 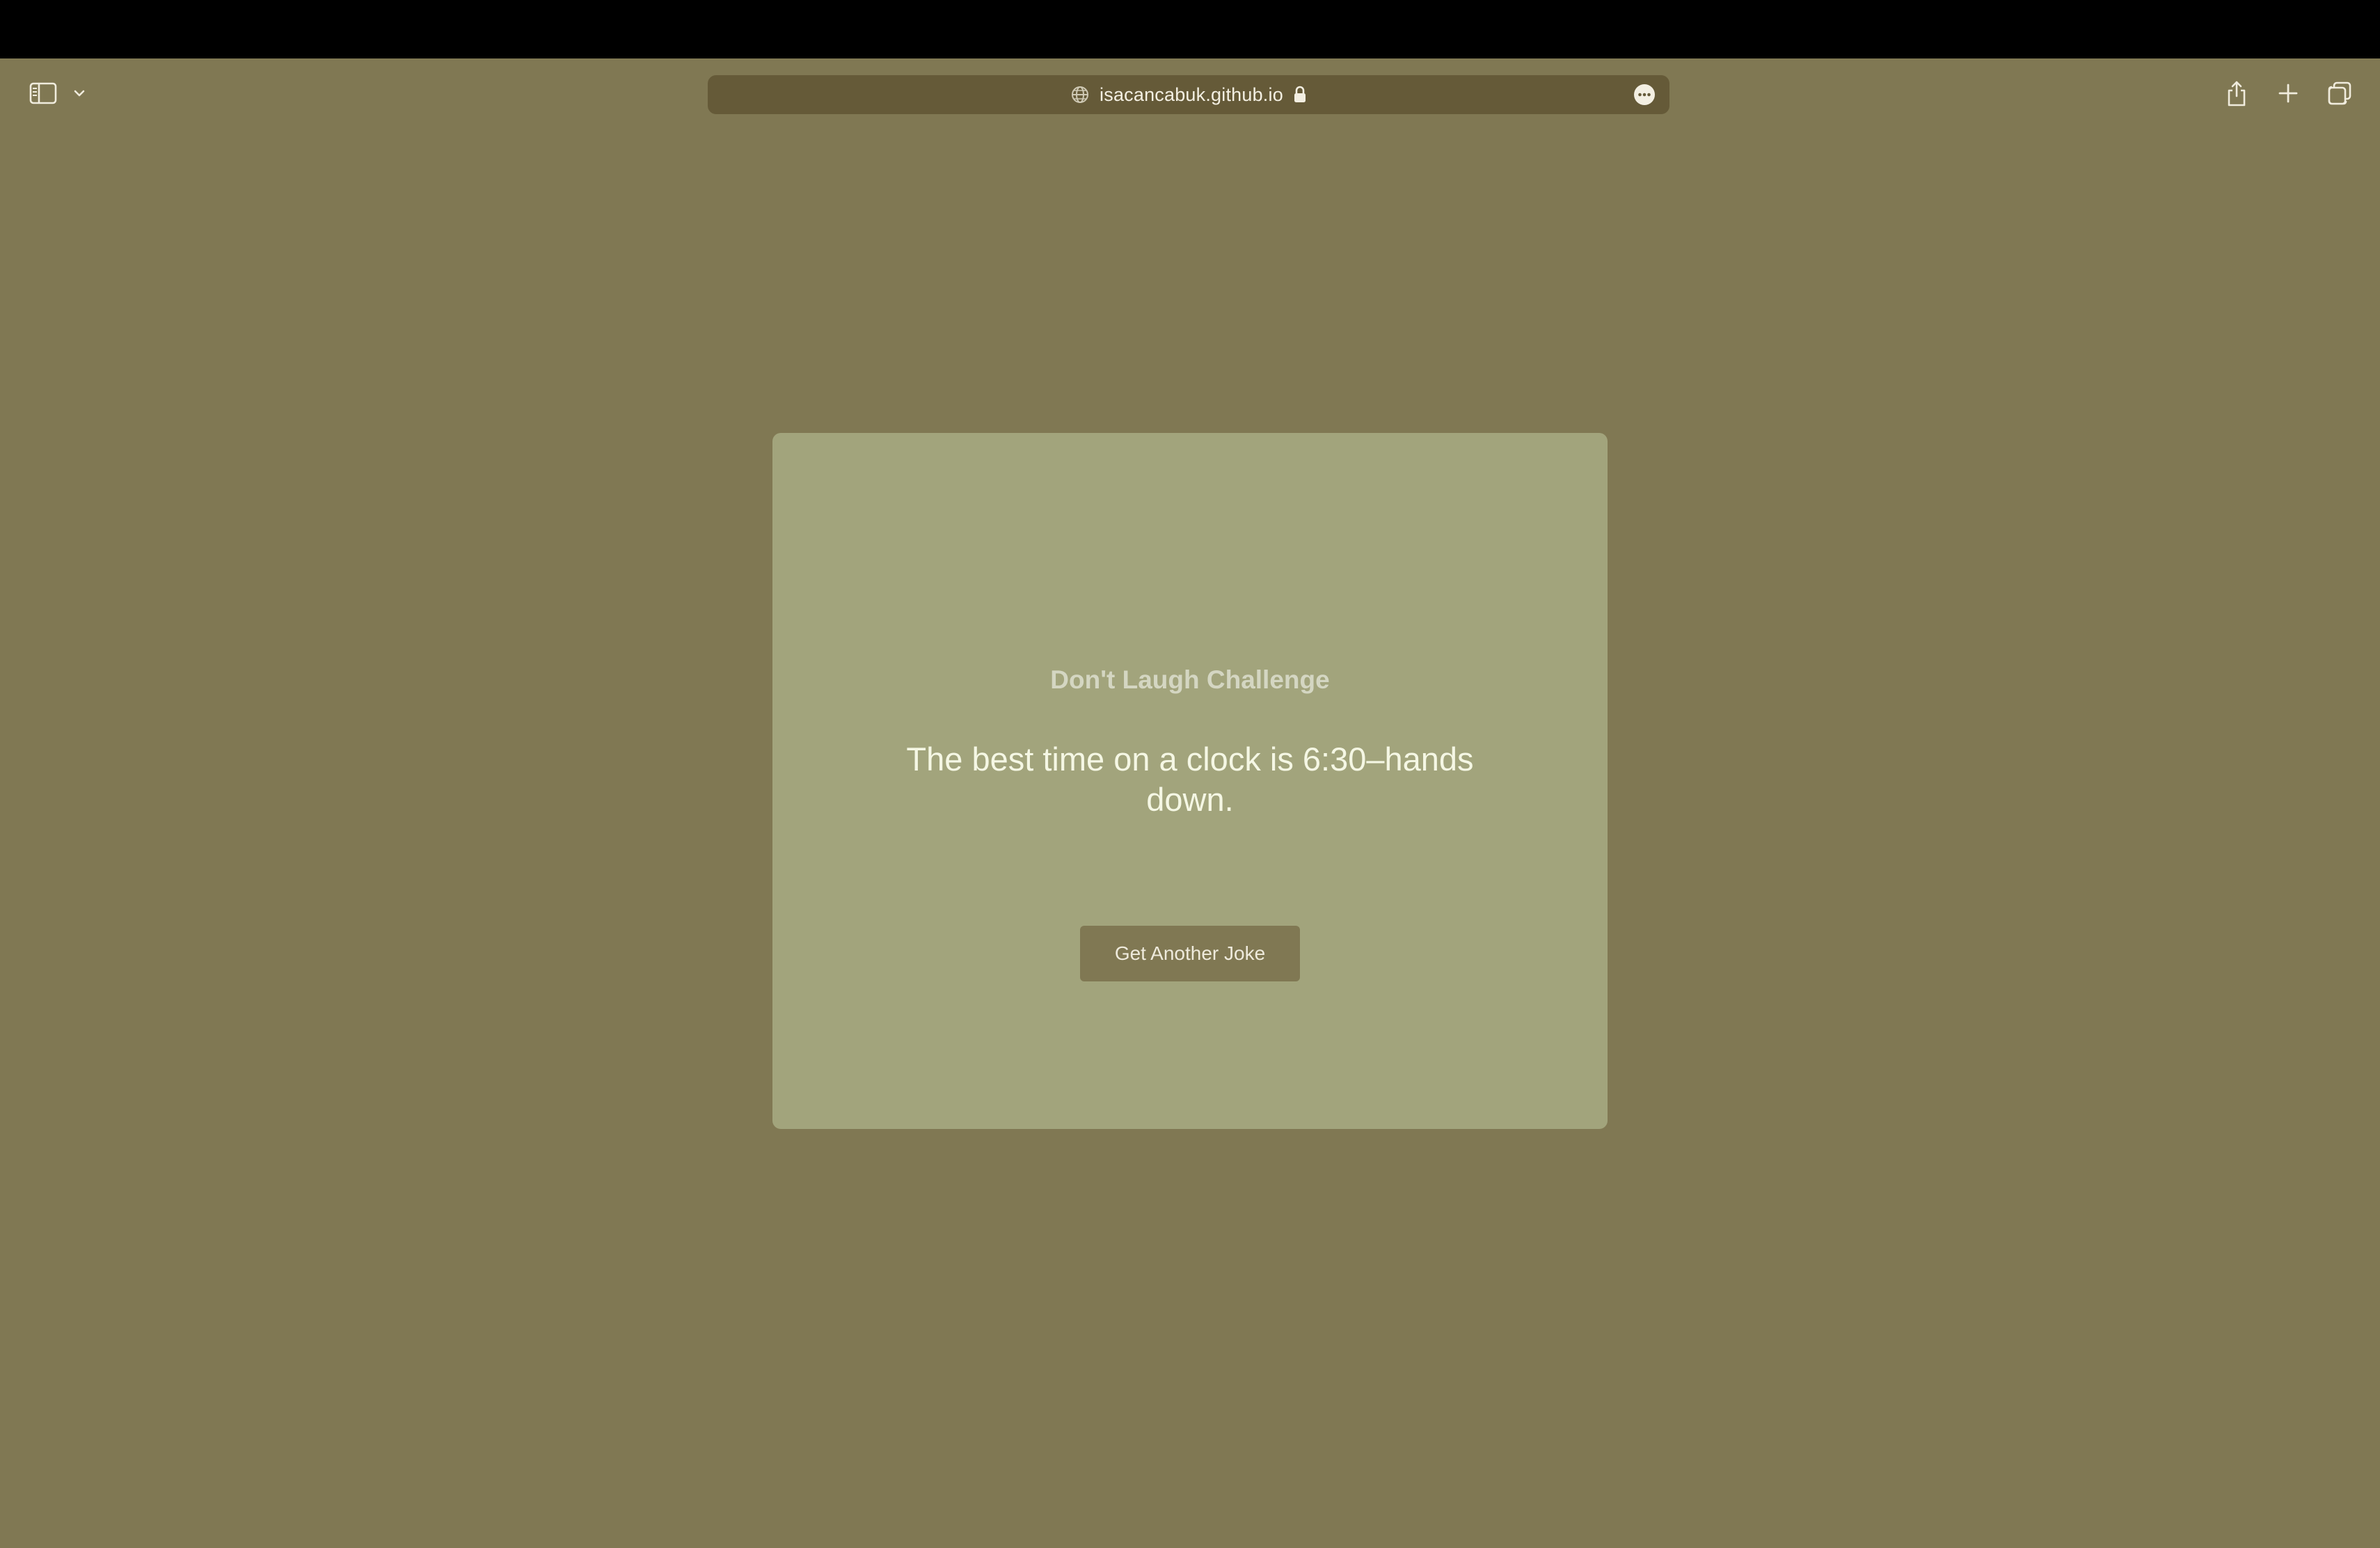 I want to click on plus-icon, so click(x=2288, y=94).